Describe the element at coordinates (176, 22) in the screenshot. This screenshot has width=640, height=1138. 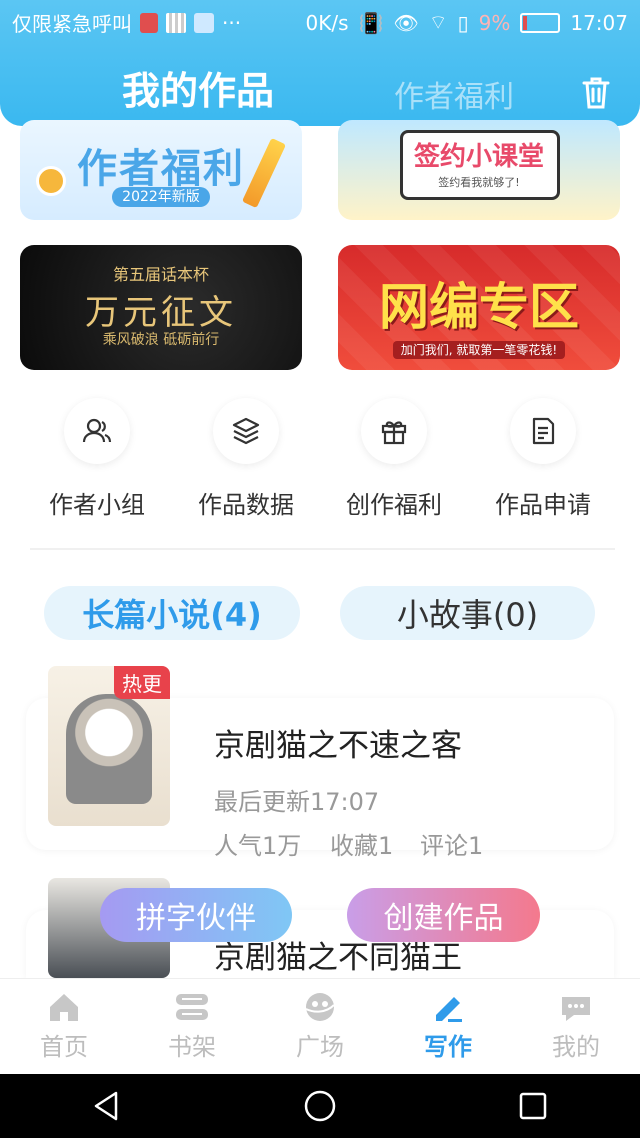
I see `qr-icon` at that location.